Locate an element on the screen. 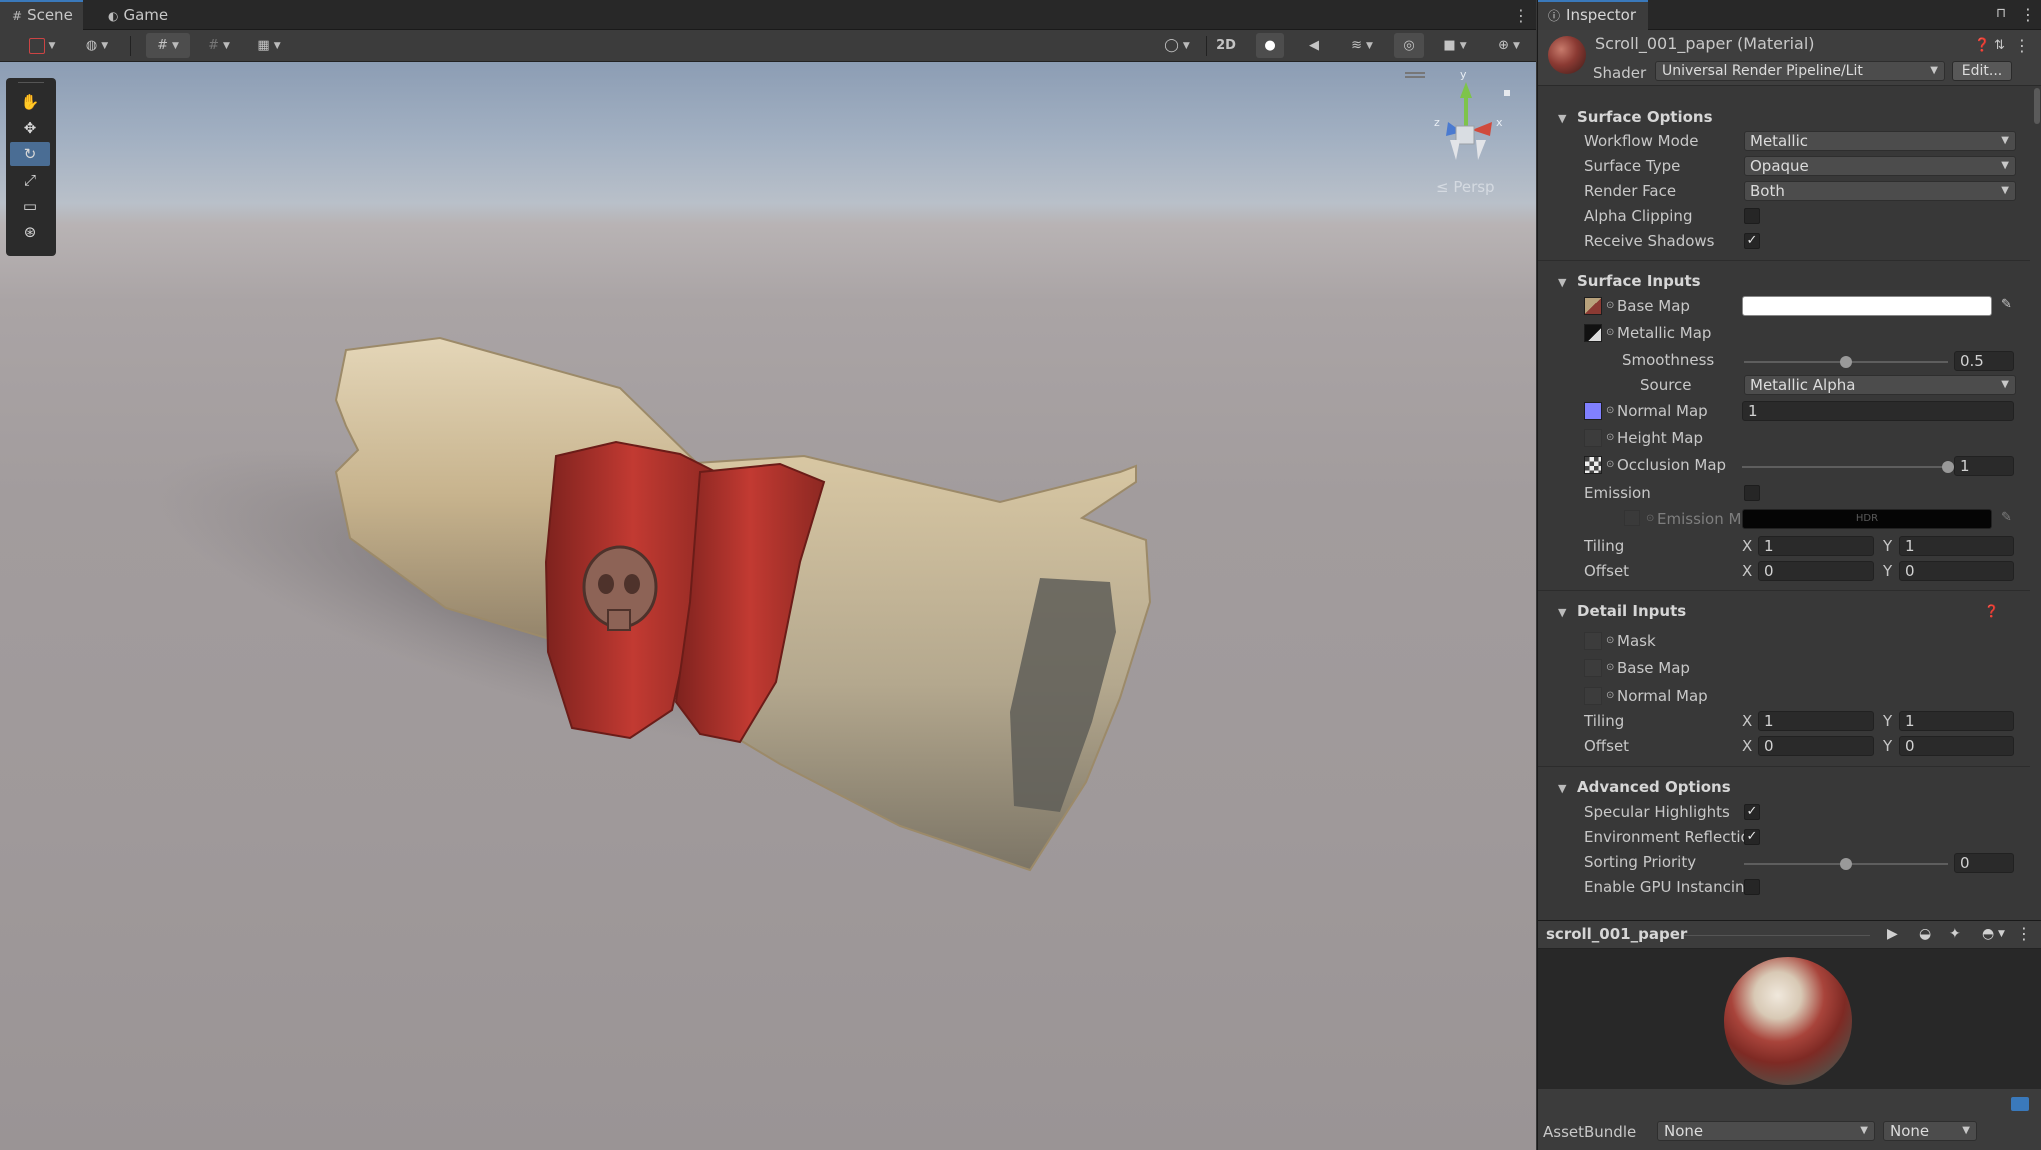  scale-tool-icon: ⤢ is located at coordinates (30, 180).